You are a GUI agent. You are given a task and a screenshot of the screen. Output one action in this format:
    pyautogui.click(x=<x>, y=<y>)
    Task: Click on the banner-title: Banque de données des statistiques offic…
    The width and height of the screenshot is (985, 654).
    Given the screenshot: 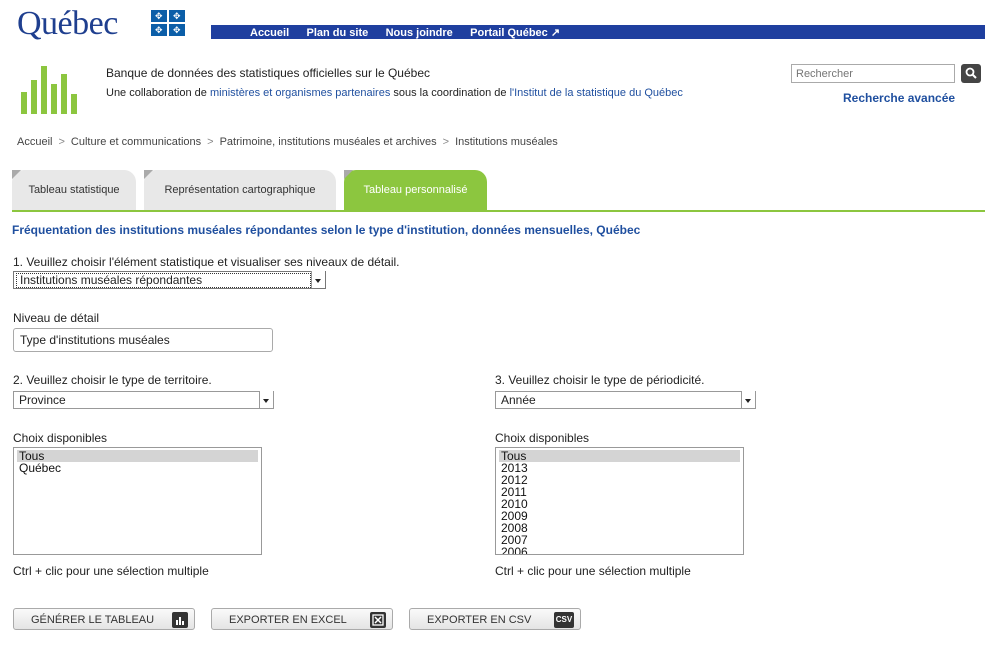 What is the action you would take?
    pyautogui.click(x=268, y=73)
    